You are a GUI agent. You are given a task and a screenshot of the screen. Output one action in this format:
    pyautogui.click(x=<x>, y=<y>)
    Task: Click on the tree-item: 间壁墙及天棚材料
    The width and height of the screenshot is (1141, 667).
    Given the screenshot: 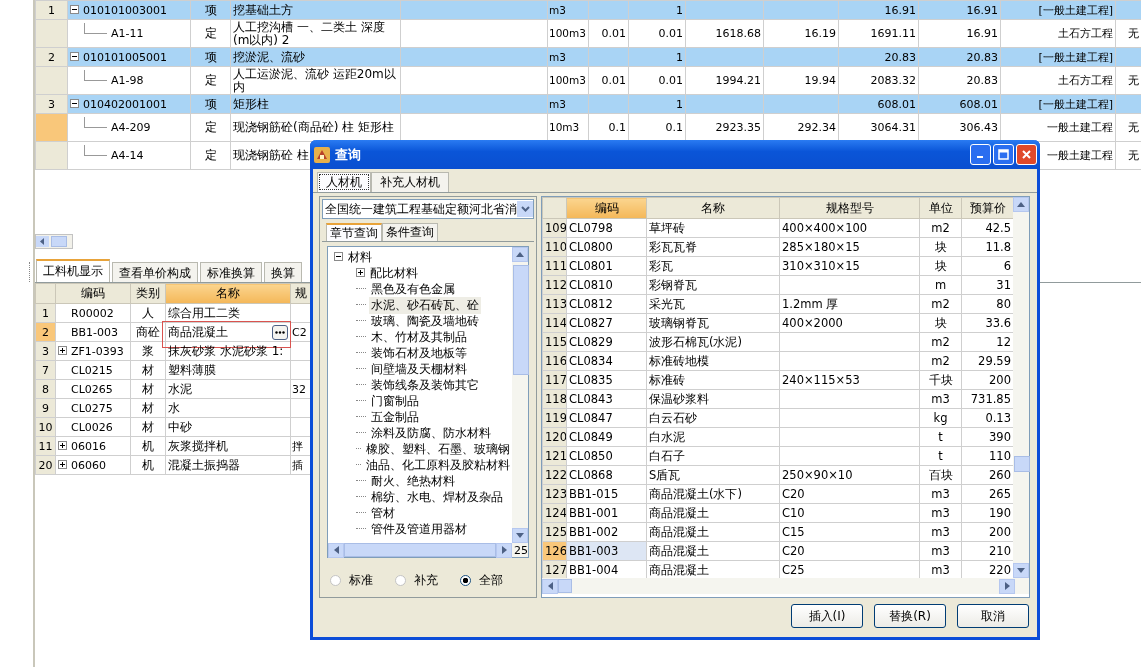 What is the action you would take?
    pyautogui.click(x=419, y=369)
    